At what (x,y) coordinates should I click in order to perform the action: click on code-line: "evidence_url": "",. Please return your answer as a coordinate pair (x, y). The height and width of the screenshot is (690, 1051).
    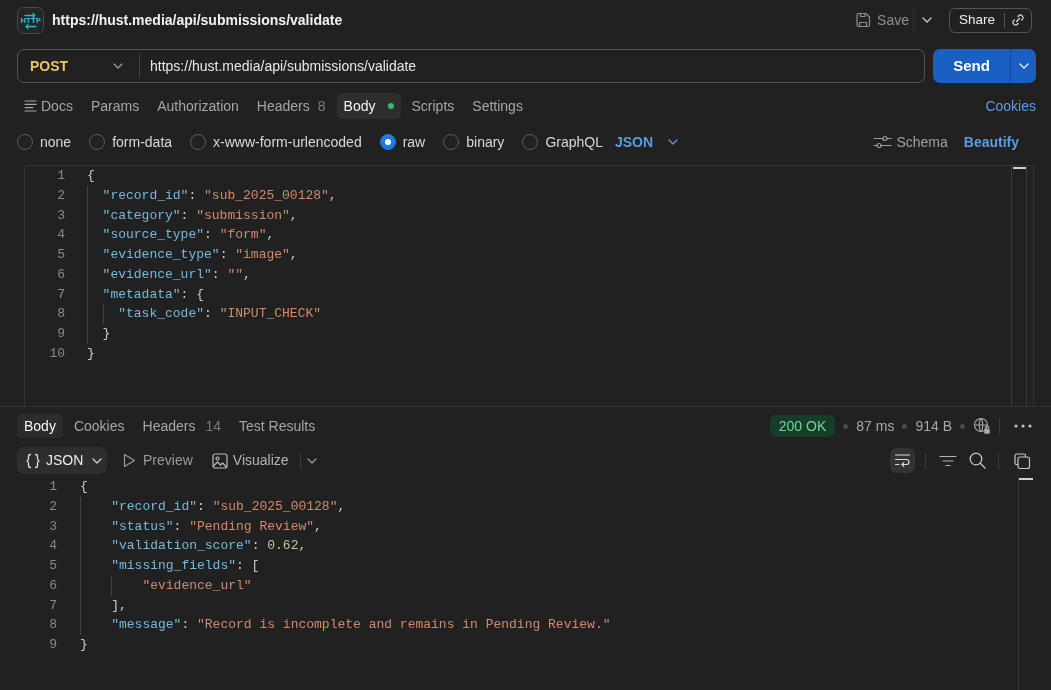
    Looking at the image, I should click on (176, 274).